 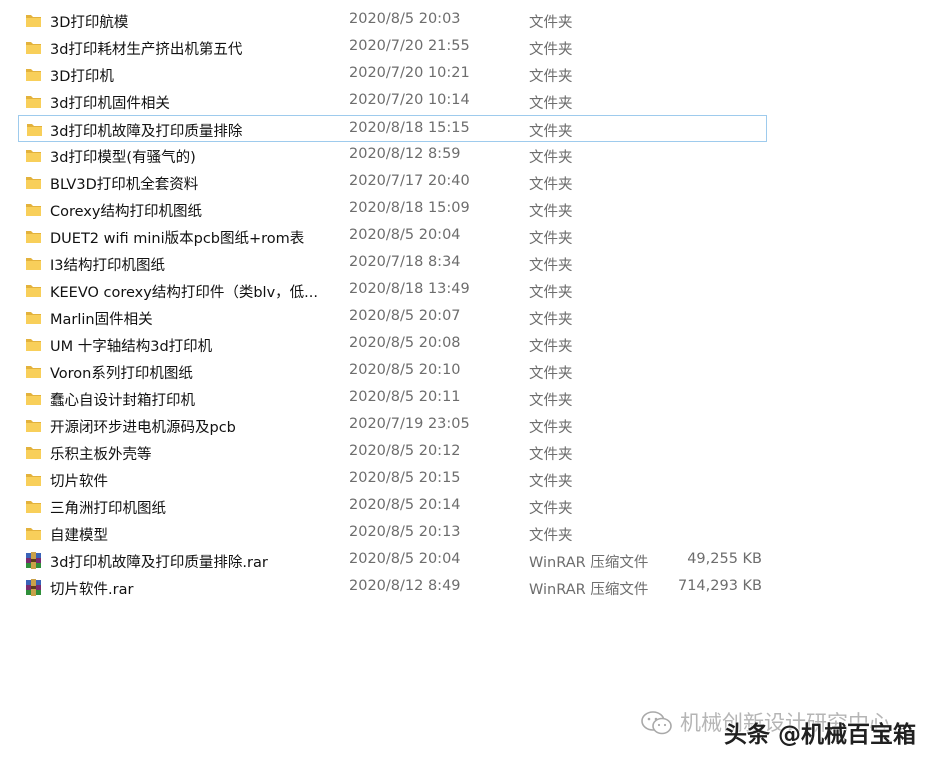 I want to click on file-row: Corexy结构打印机图纸 2020/8/18 15:09 文件夹, so click(x=383, y=209).